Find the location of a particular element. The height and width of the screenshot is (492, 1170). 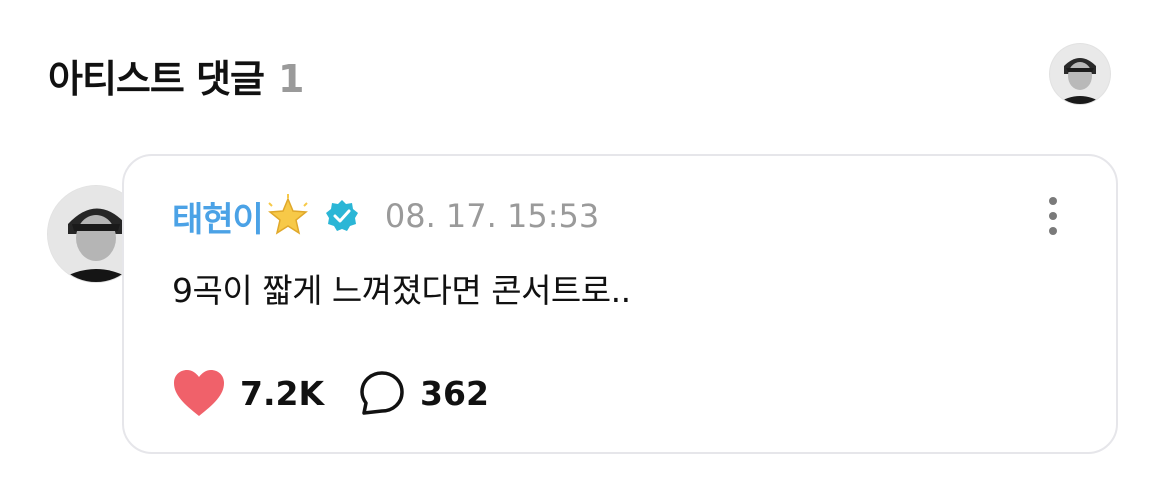

reply-count: 362 is located at coordinates (454, 393).